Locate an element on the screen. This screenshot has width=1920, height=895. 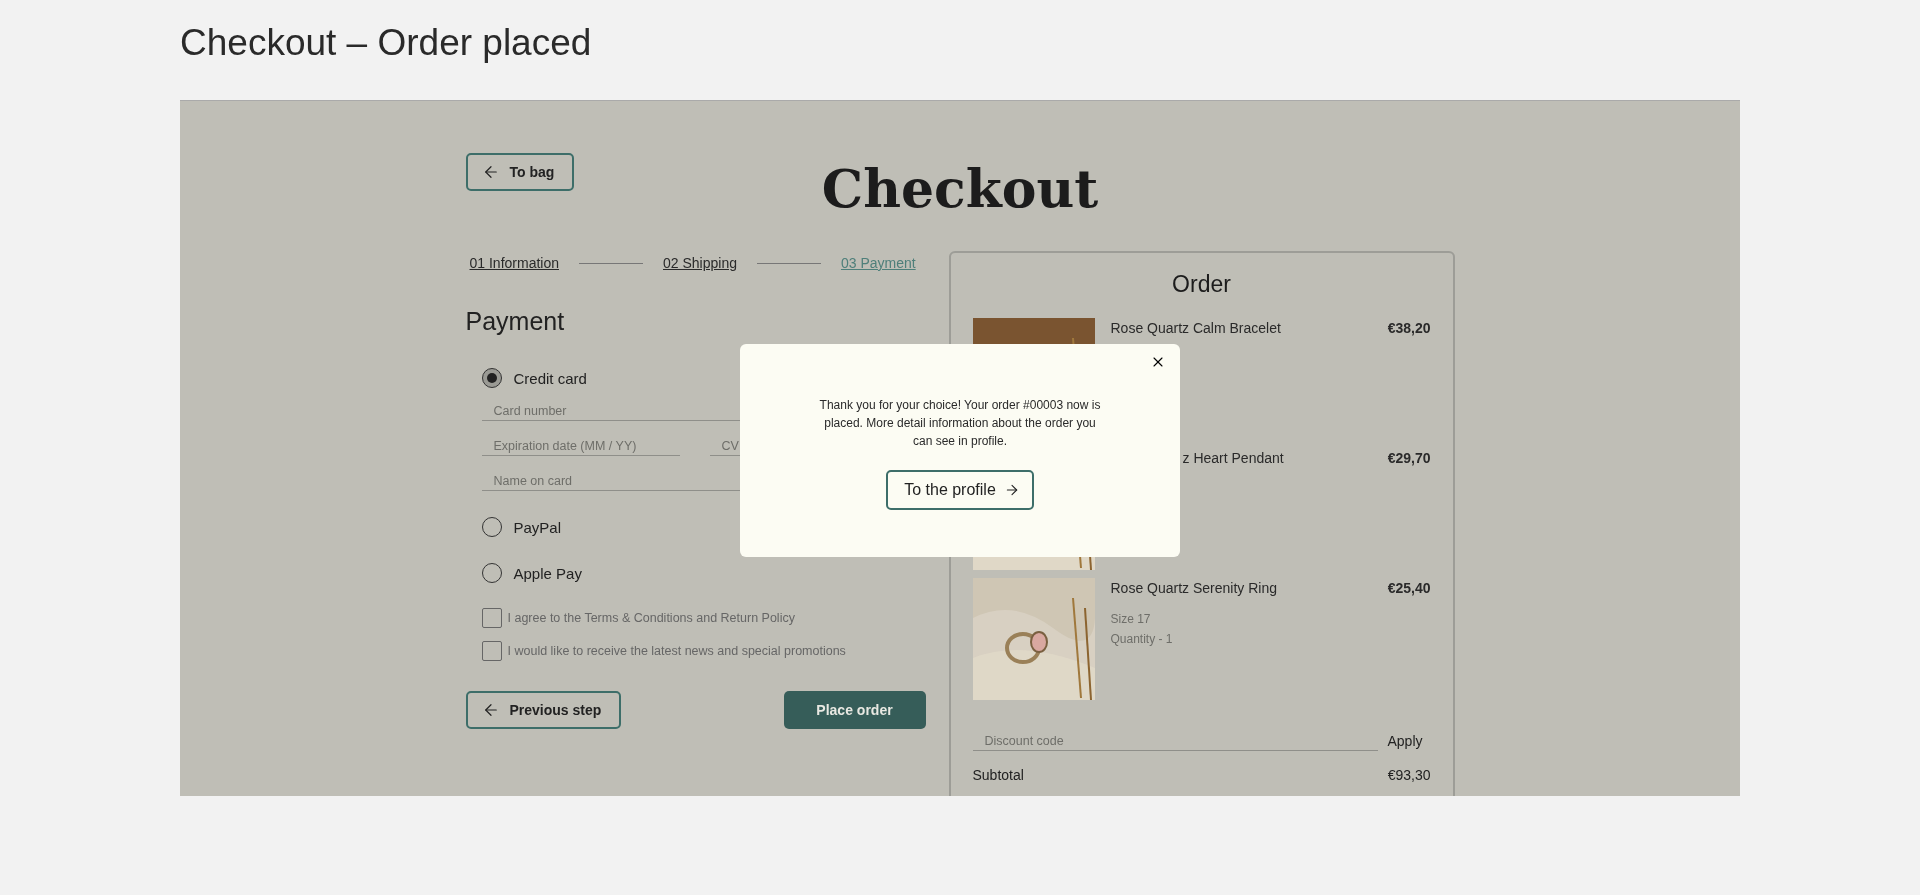
product-name: Rose Quartz Serenity Ring is located at coordinates (1194, 588).